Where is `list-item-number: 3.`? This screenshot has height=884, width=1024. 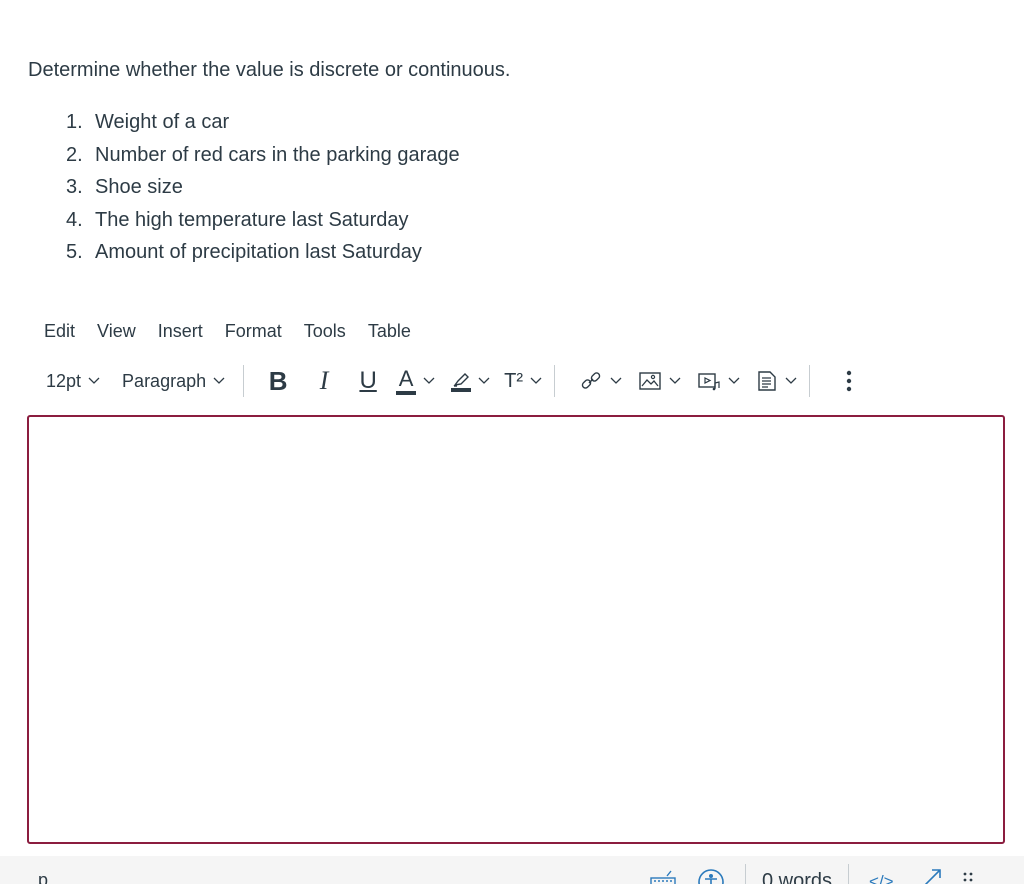 list-item-number: 3. is located at coordinates (74, 187).